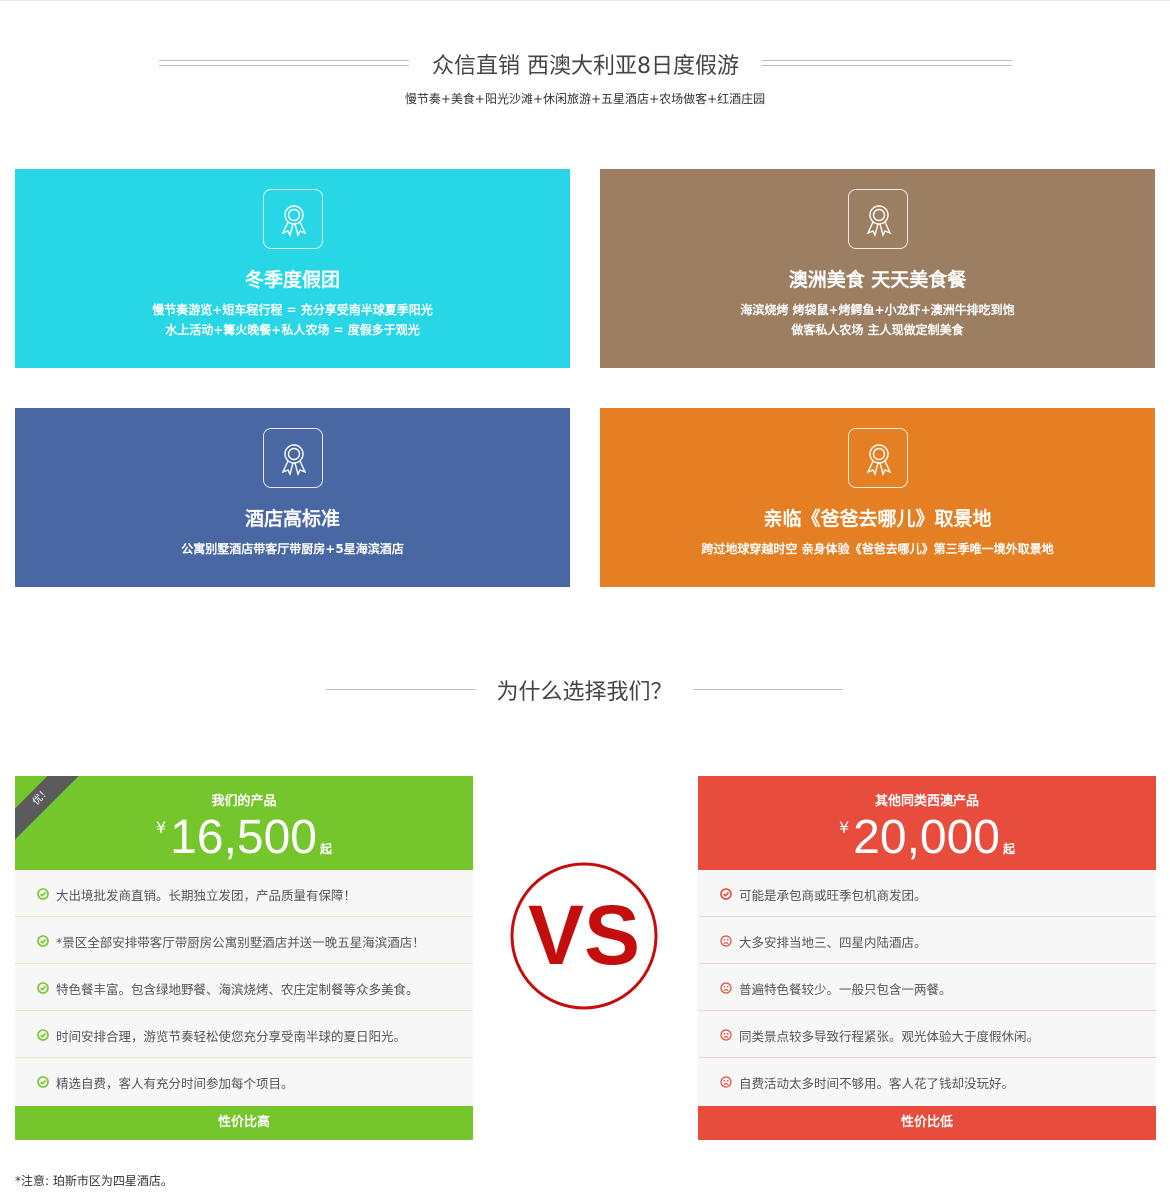  Describe the element at coordinates (877, 280) in the screenshot. I see `feature-title: 澳洲美食 天天美食餐` at that location.